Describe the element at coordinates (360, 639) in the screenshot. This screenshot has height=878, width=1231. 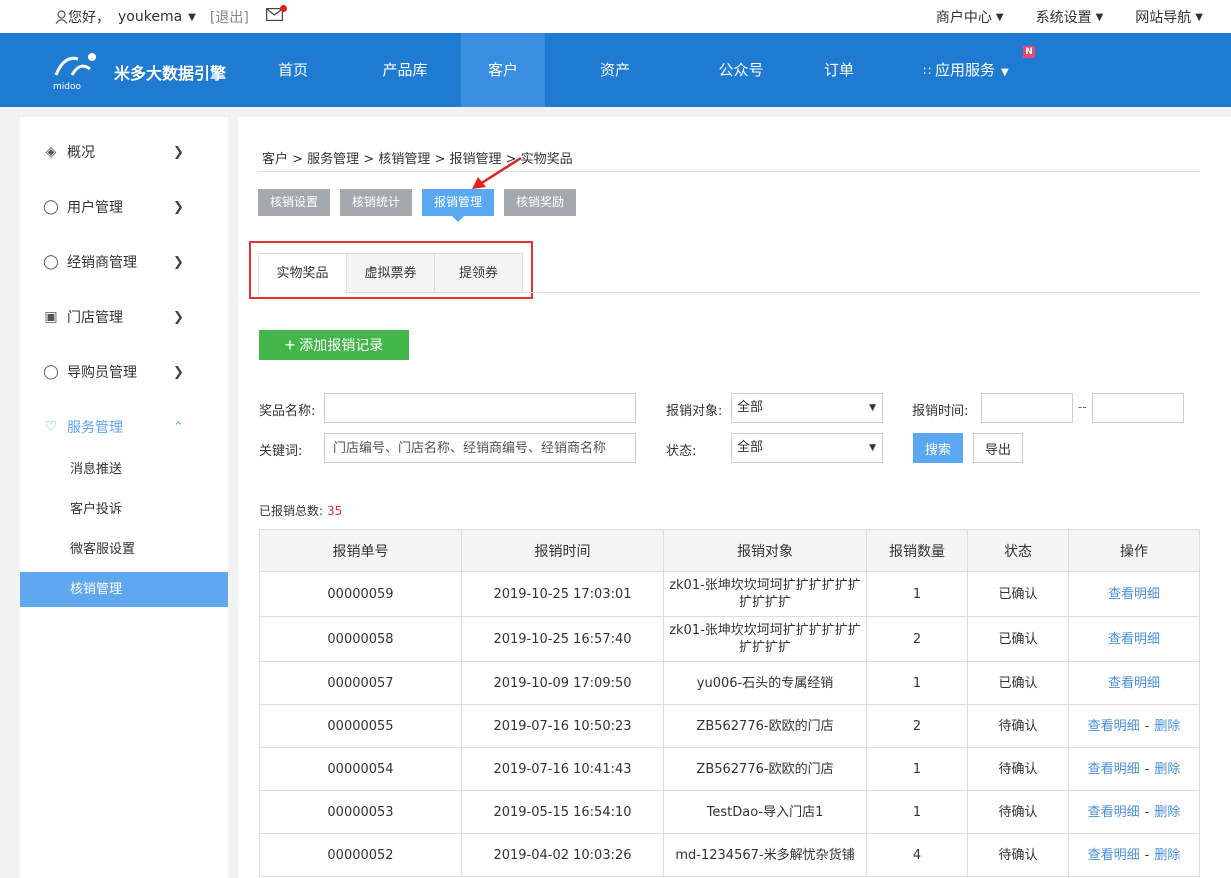
I see `cell-id: 00000058` at that location.